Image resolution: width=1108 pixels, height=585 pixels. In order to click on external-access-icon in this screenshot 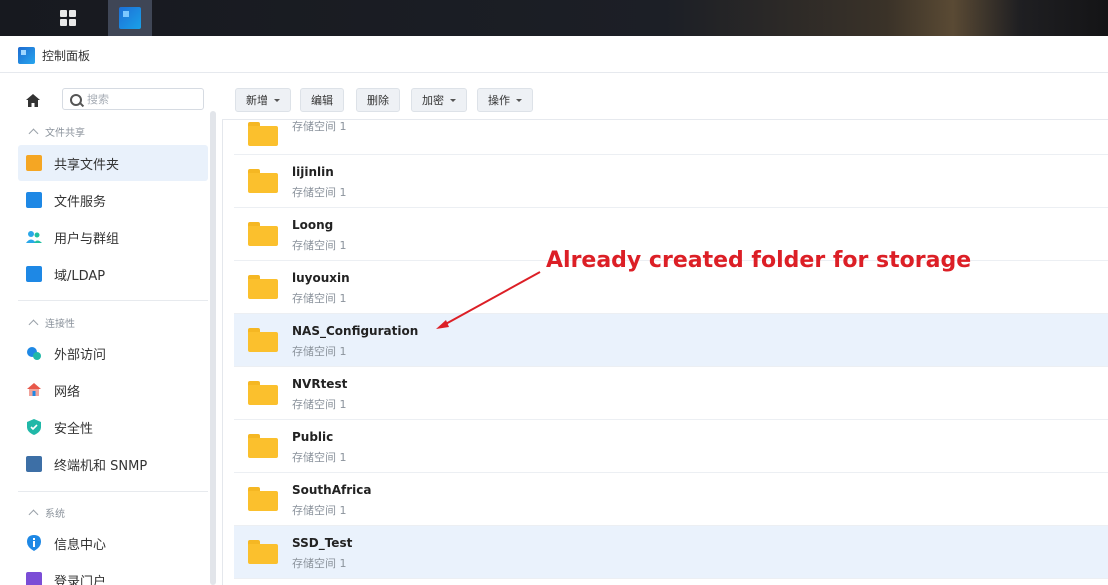, I will do `click(34, 353)`.